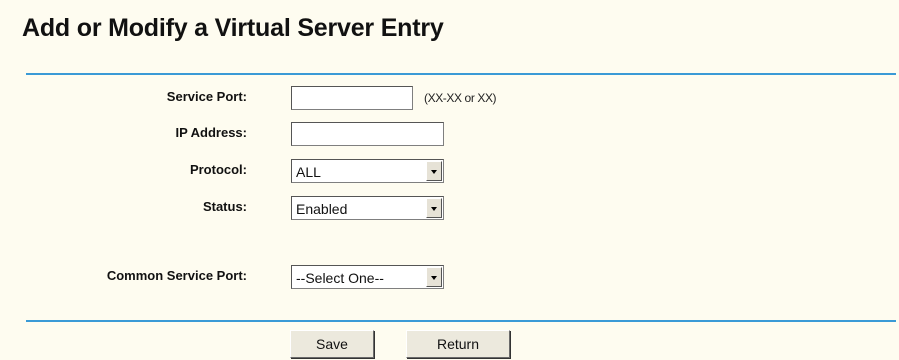  I want to click on status-dropdown-button, so click(434, 208).